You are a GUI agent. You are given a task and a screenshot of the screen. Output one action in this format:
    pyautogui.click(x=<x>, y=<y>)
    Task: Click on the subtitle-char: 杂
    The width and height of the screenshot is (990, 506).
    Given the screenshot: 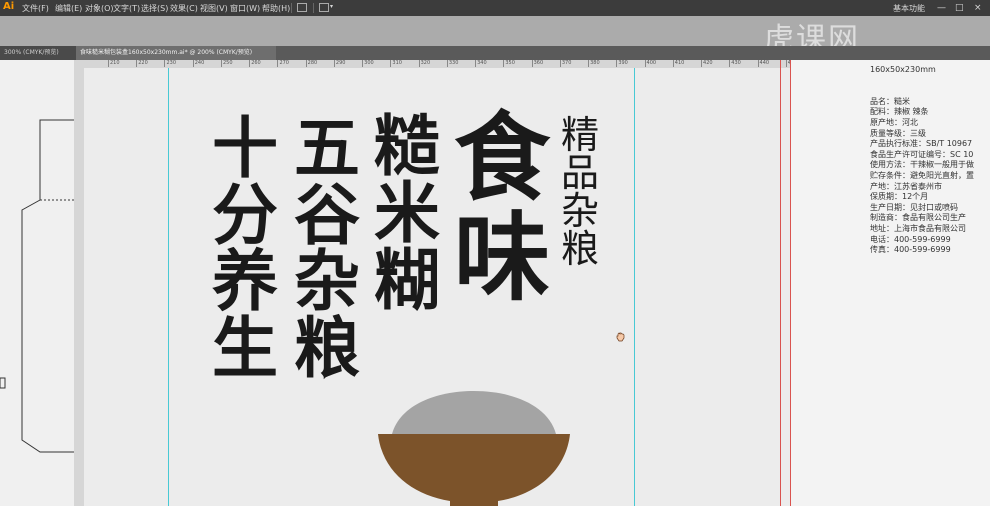 What is the action you would take?
    pyautogui.click(x=579, y=211)
    